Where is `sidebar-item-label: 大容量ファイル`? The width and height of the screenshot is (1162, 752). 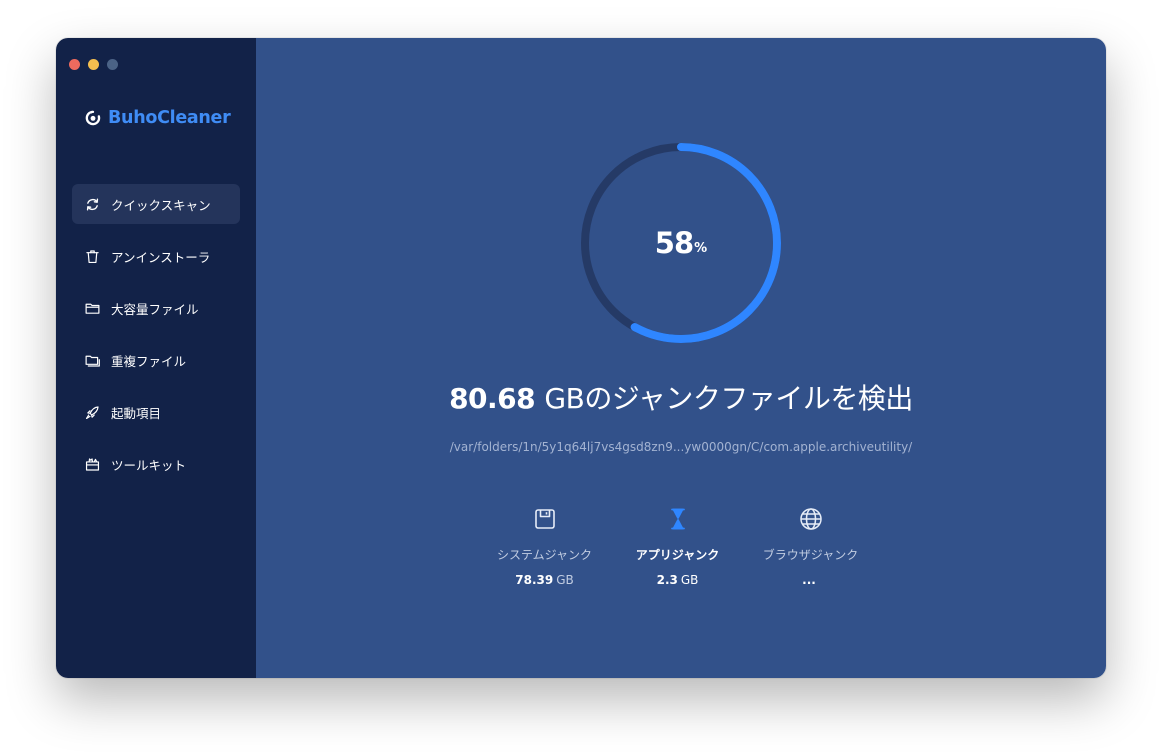
sidebar-item-label: 大容量ファイル is located at coordinates (155, 309).